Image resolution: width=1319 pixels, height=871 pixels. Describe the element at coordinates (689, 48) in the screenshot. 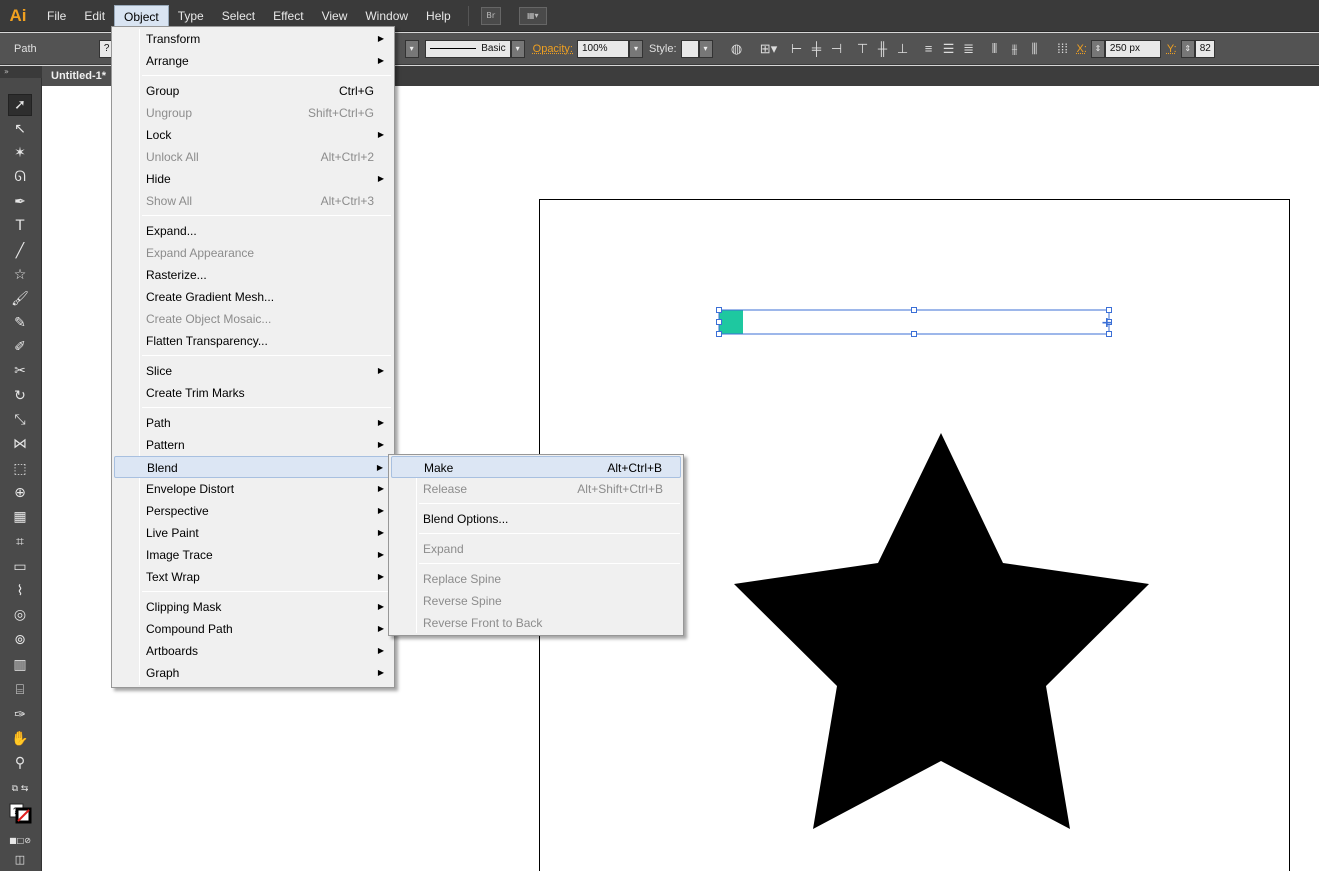

I see `style-swatch` at that location.